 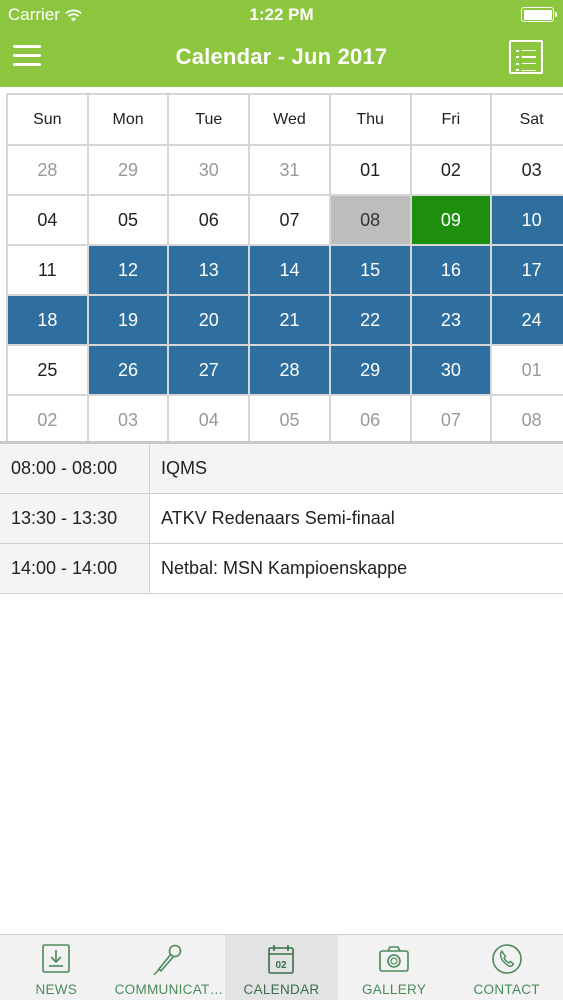 I want to click on calendar-day-cell: 22, so click(x=370, y=320).